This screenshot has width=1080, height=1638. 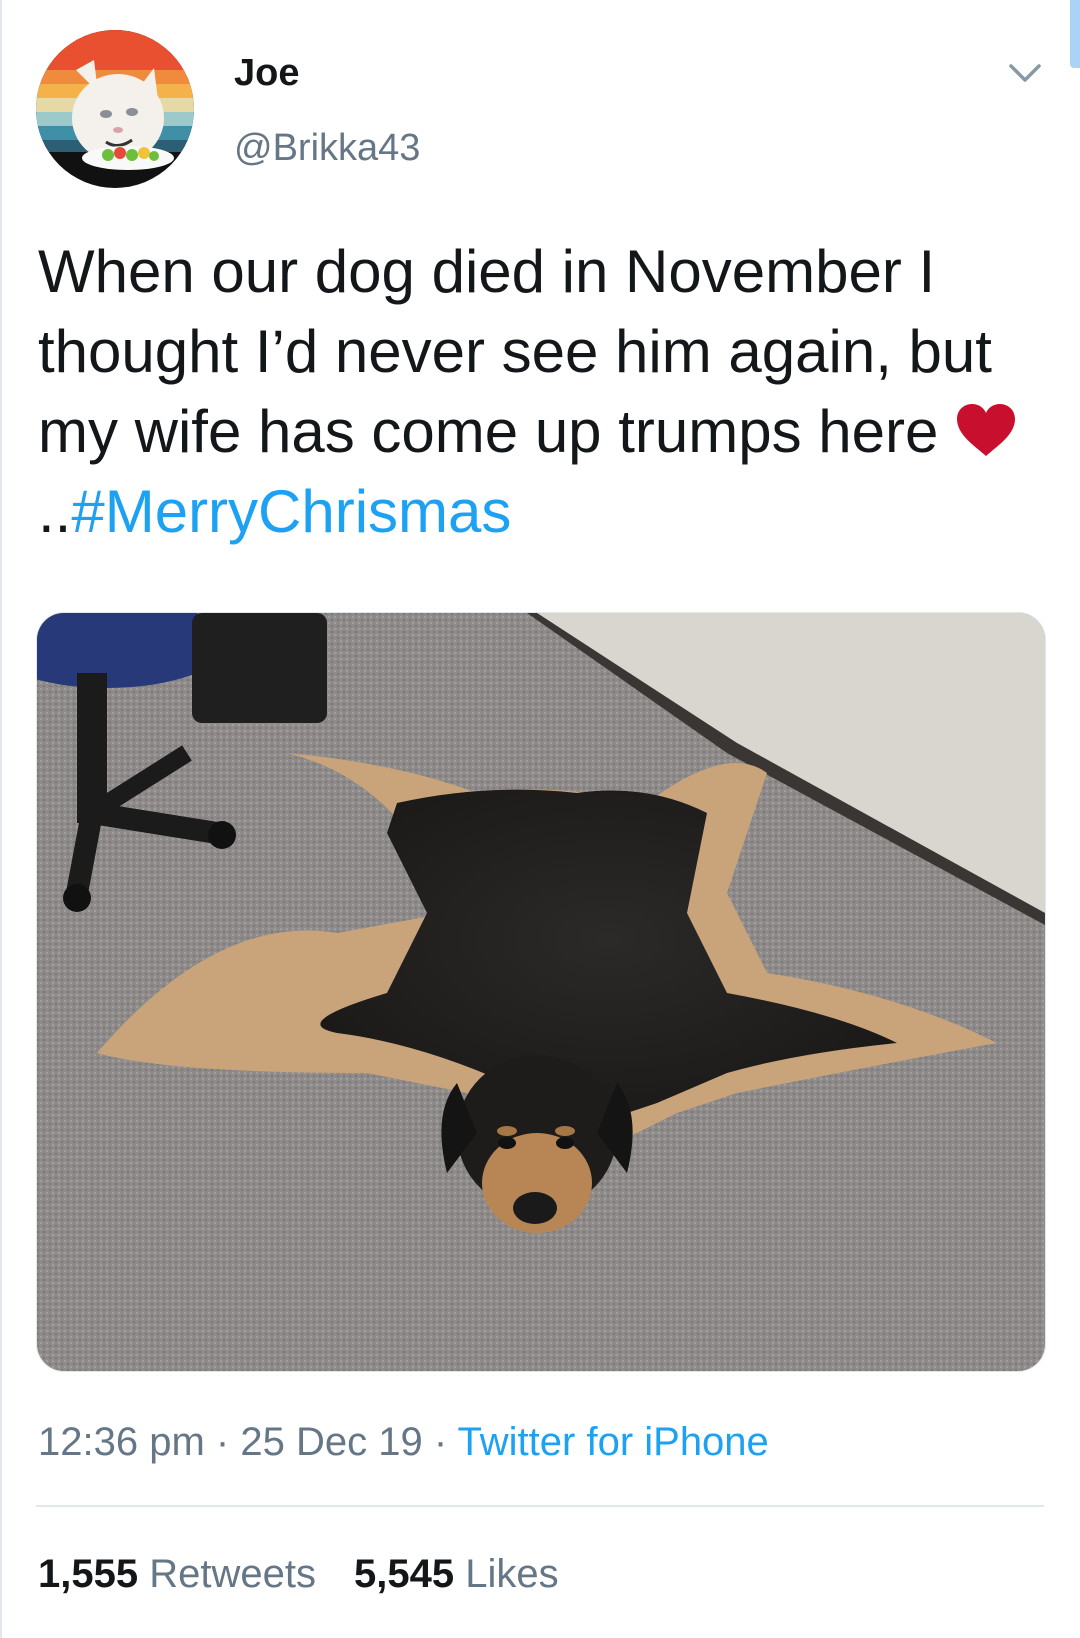 I want to click on tweet-stats: 1,555 Retweets 5,545 Likes, so click(x=298, y=1574).